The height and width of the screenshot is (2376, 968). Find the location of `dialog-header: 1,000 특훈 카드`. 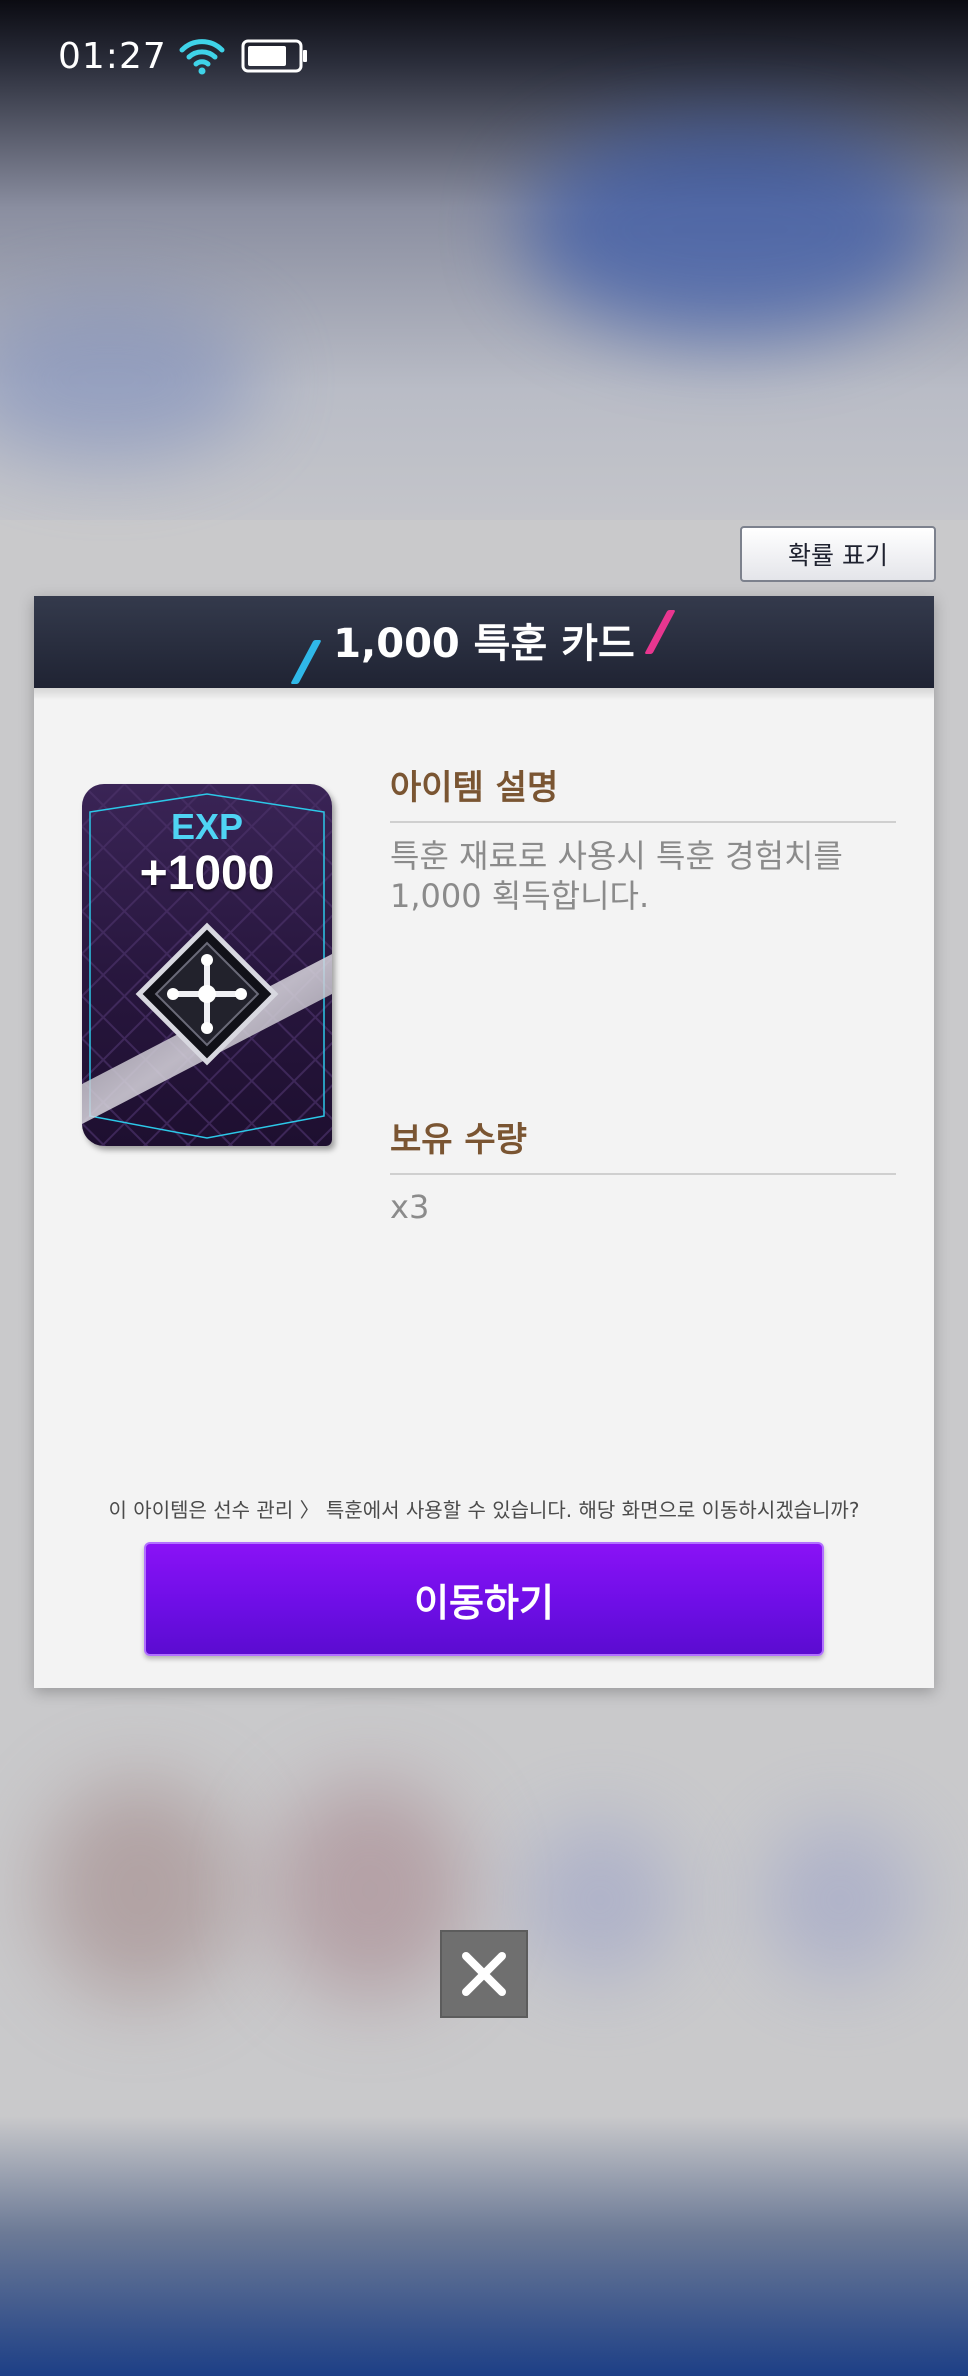

dialog-header: 1,000 특훈 카드 is located at coordinates (484, 648).